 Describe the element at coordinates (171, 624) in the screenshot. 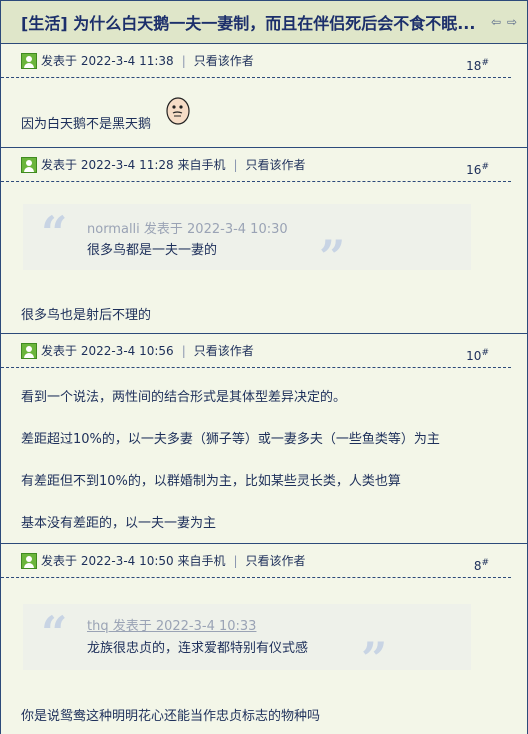

I see `quote-meta: thq 发表于 2022-3-4 10:33` at that location.